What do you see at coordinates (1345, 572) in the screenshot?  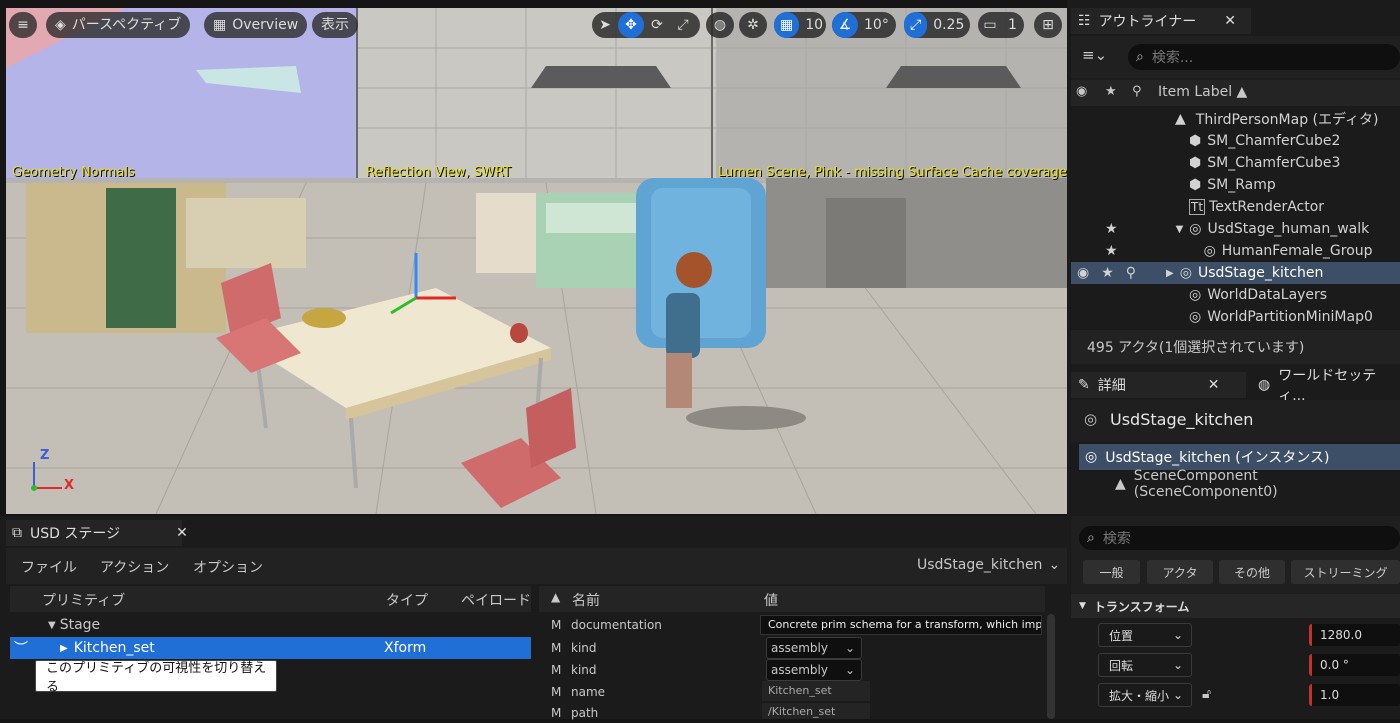 I see `filter-streaming-button: ストリーミング` at bounding box center [1345, 572].